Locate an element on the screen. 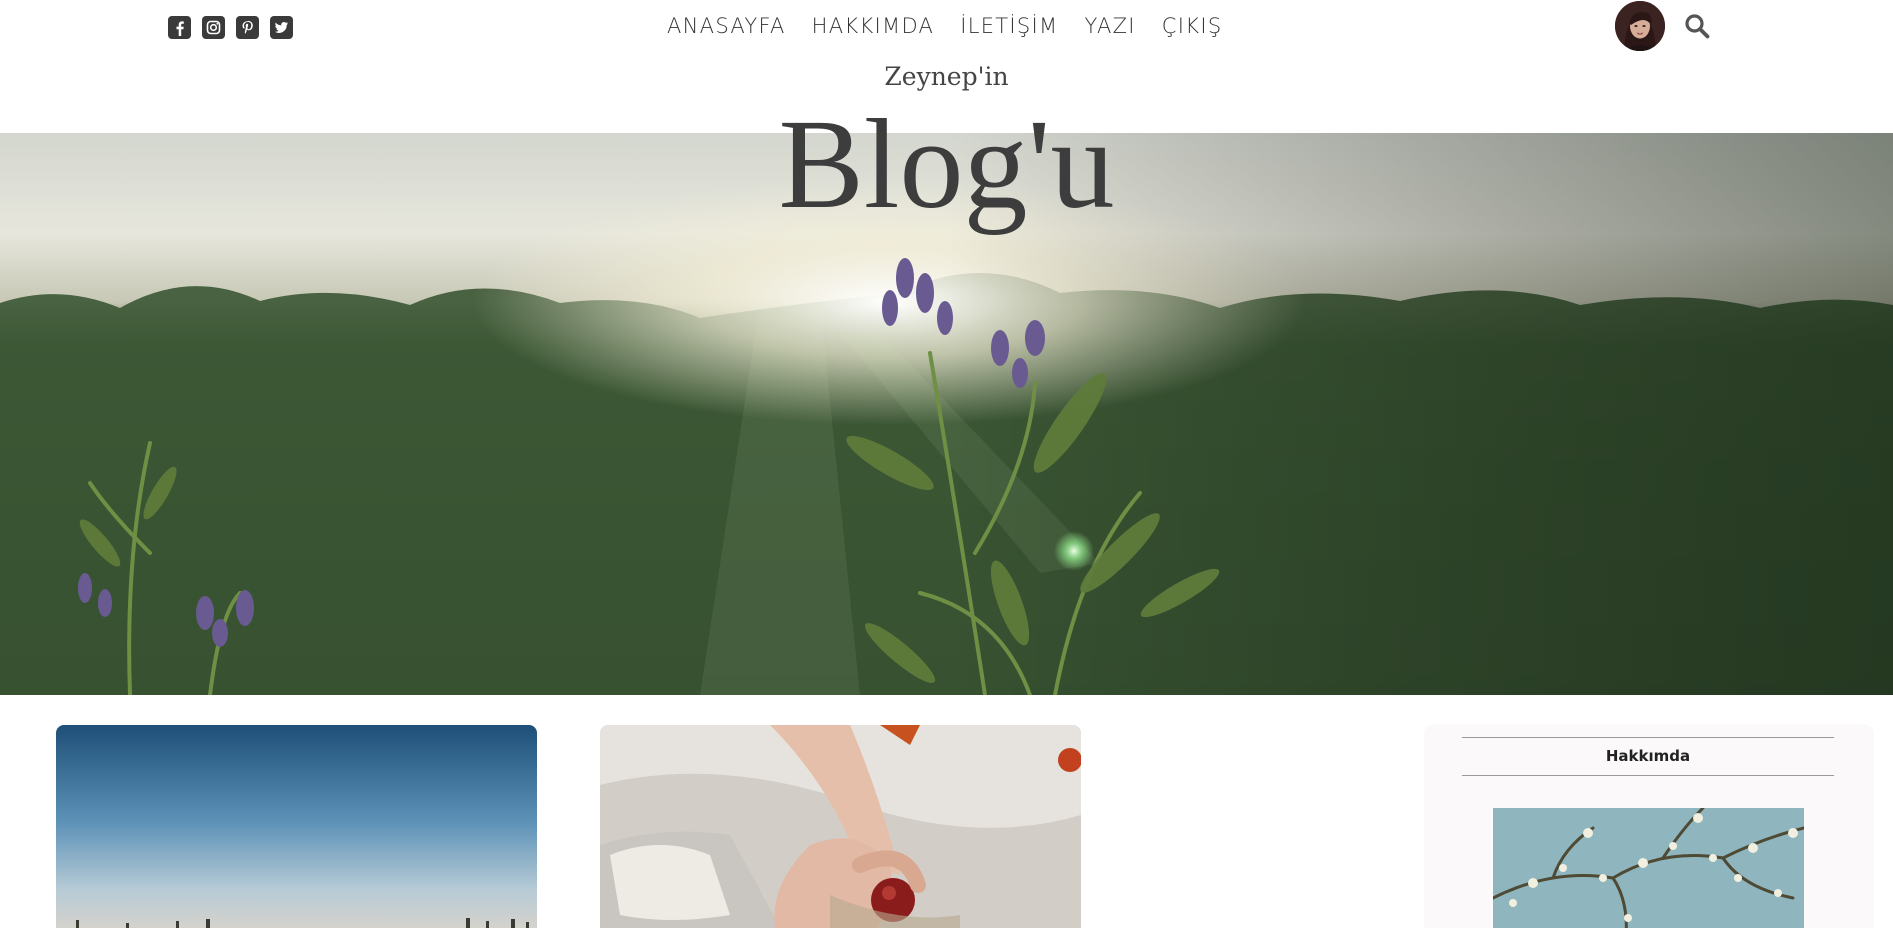 The width and height of the screenshot is (1893, 928). pinterest-icon is located at coordinates (247, 27).